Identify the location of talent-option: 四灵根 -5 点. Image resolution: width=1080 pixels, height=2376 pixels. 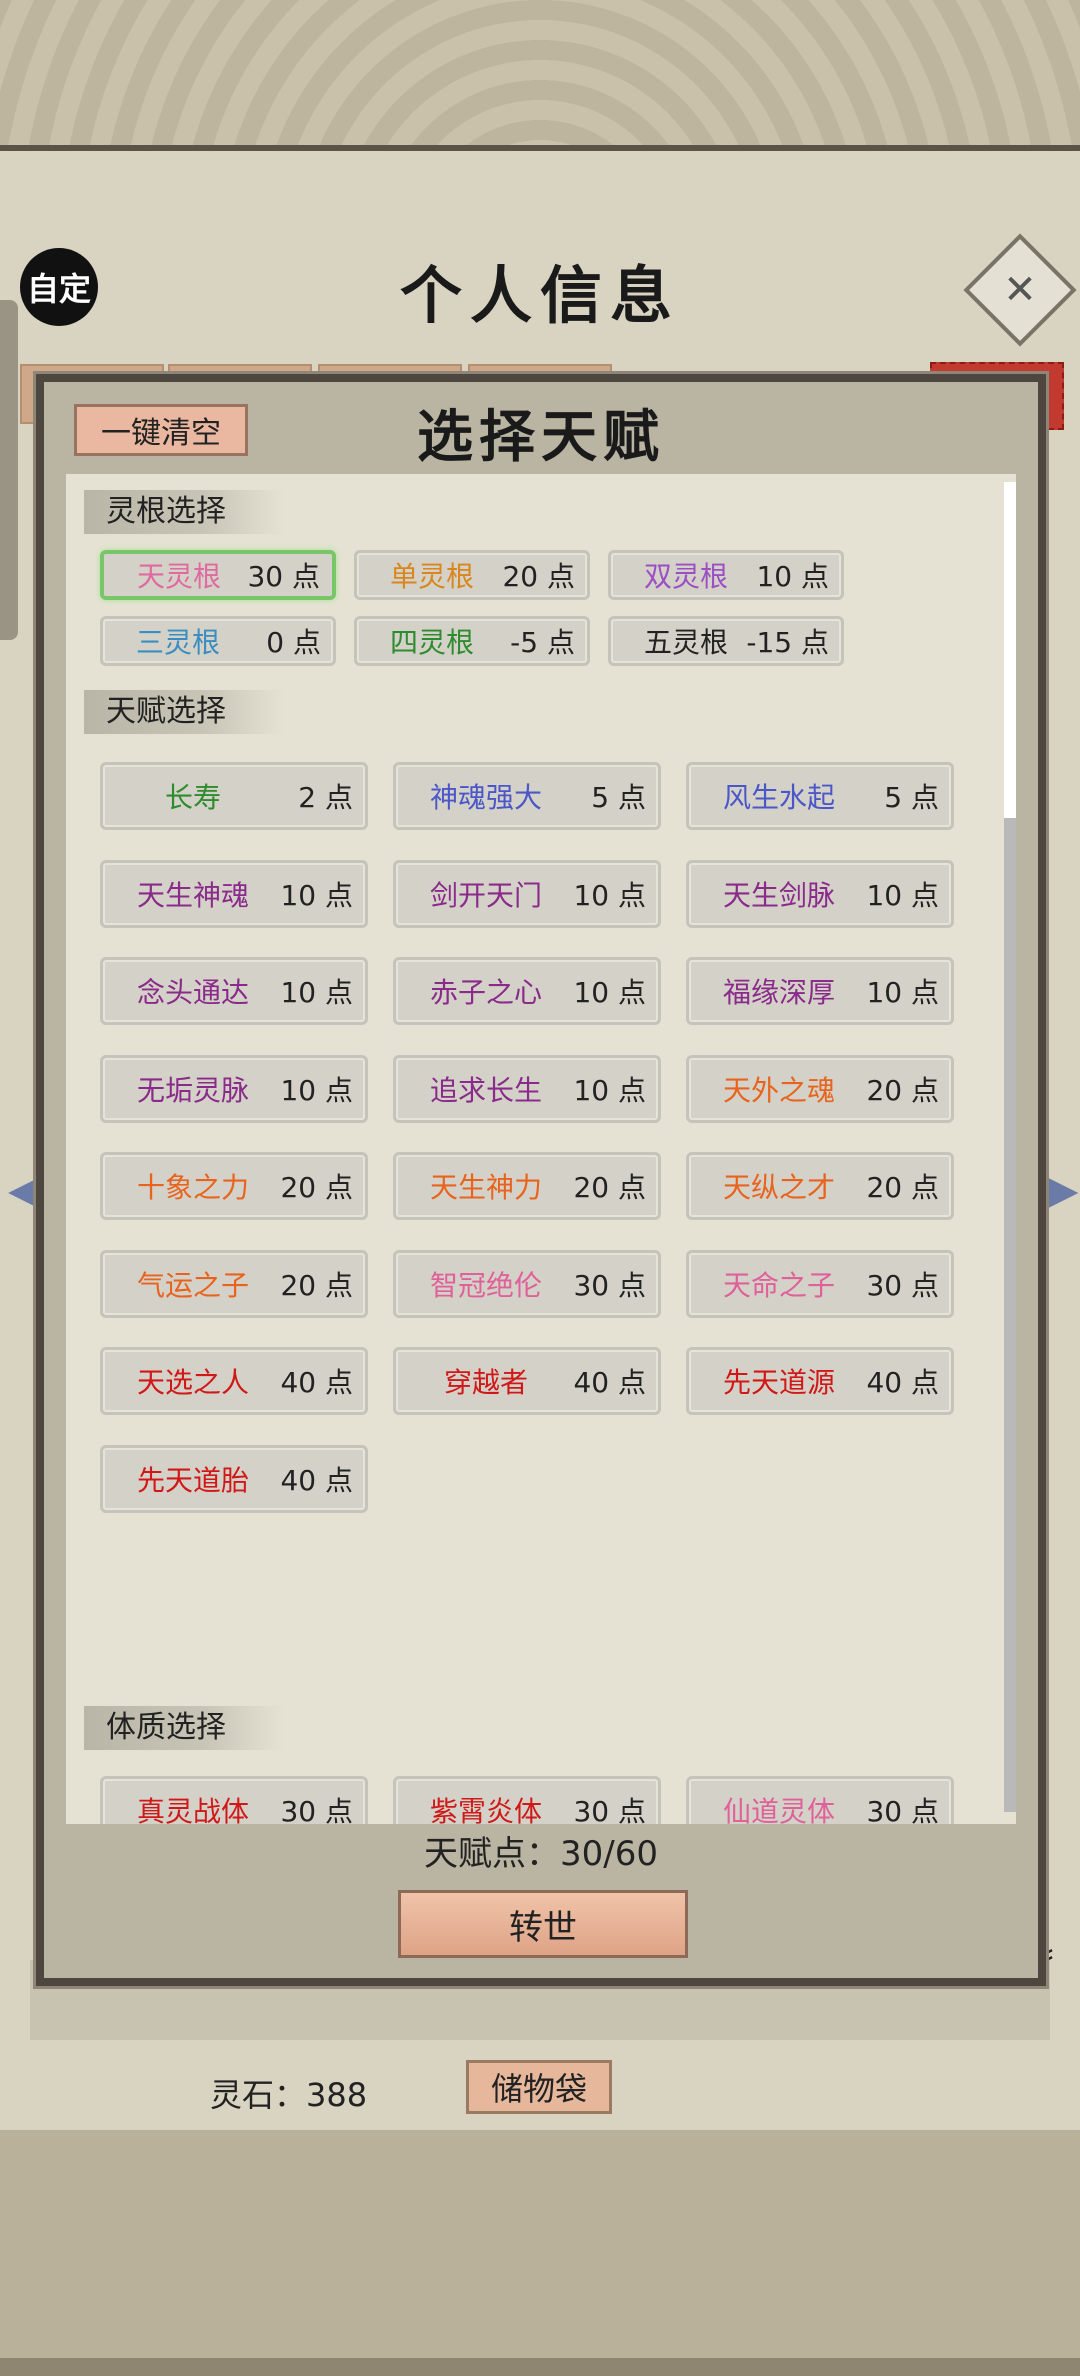
(472, 641).